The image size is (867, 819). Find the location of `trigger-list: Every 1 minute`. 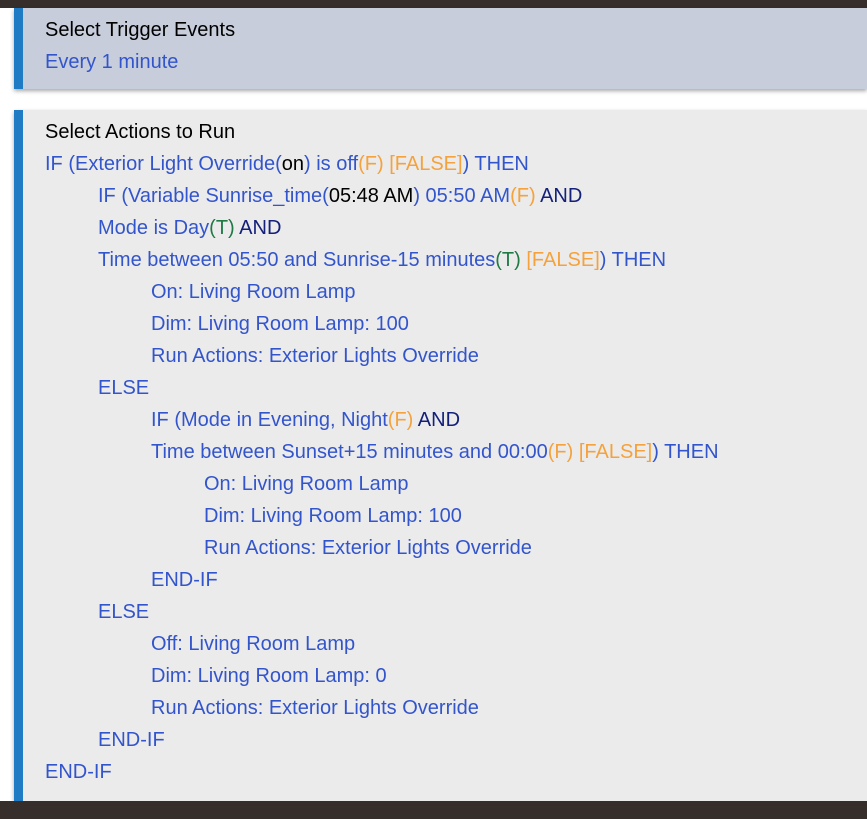

trigger-list: Every 1 minute is located at coordinates (456, 62).